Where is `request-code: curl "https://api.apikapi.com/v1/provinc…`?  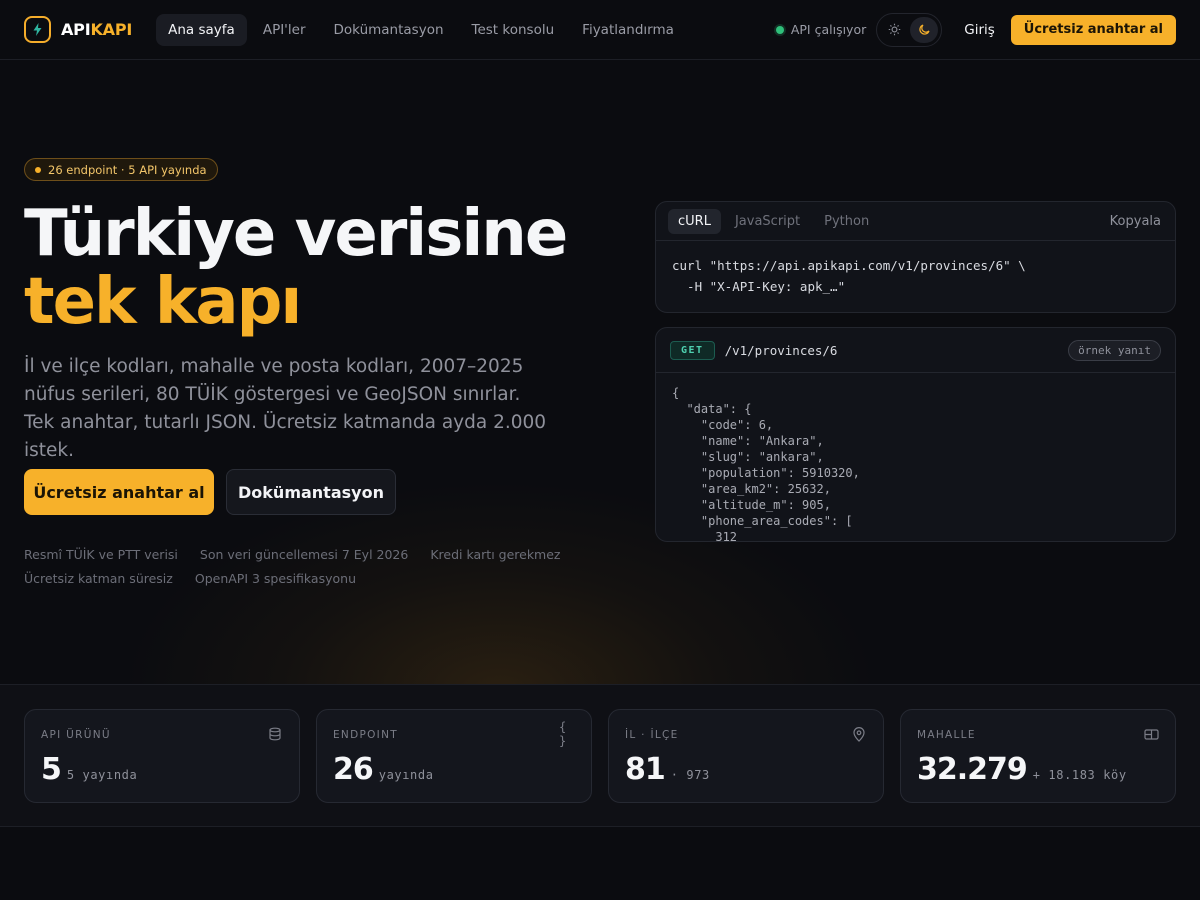 request-code: curl "https://api.apikapi.com/v1/provinc… is located at coordinates (849, 276).